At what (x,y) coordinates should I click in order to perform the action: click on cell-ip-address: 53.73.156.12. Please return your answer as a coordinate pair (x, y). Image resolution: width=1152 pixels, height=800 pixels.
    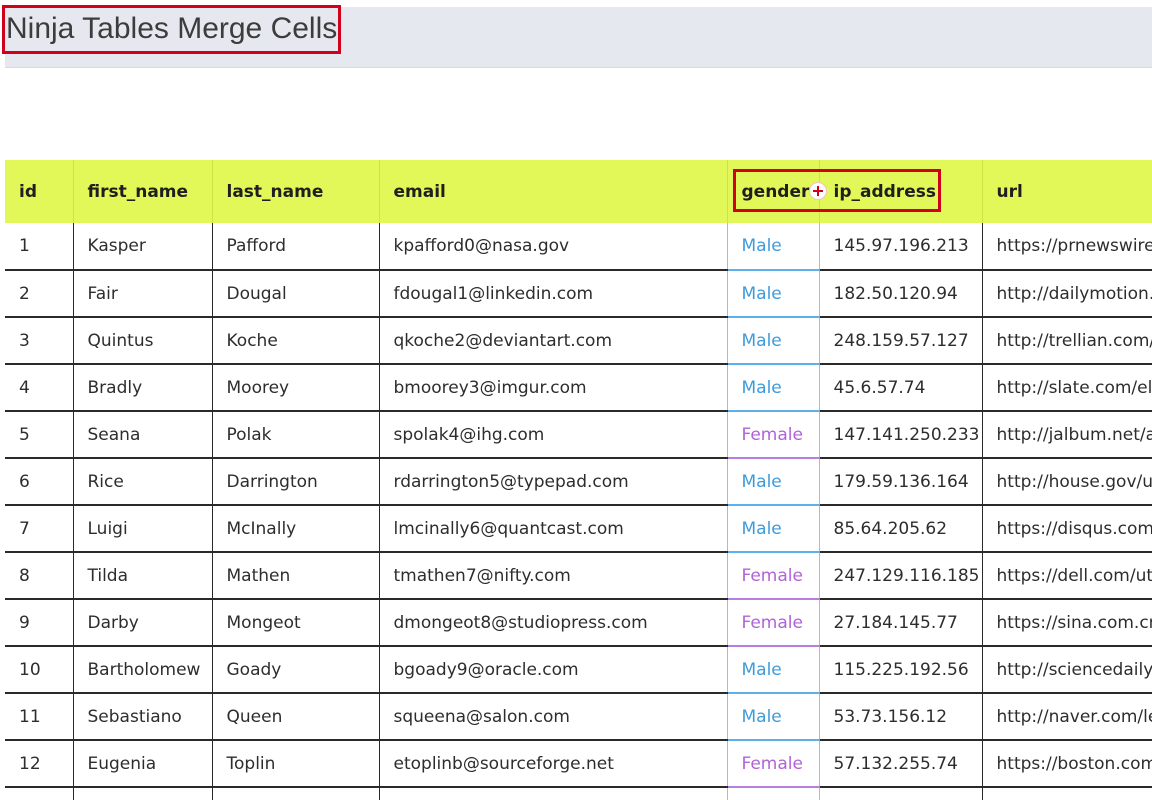
    Looking at the image, I should click on (900, 717).